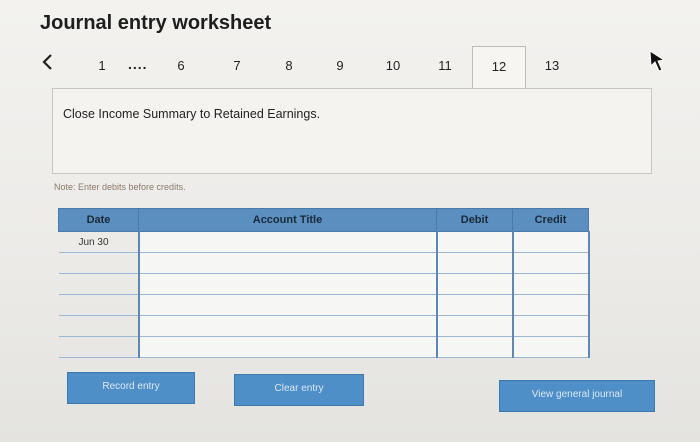  Describe the element at coordinates (98, 220) in the screenshot. I see `header-date: Date` at that location.